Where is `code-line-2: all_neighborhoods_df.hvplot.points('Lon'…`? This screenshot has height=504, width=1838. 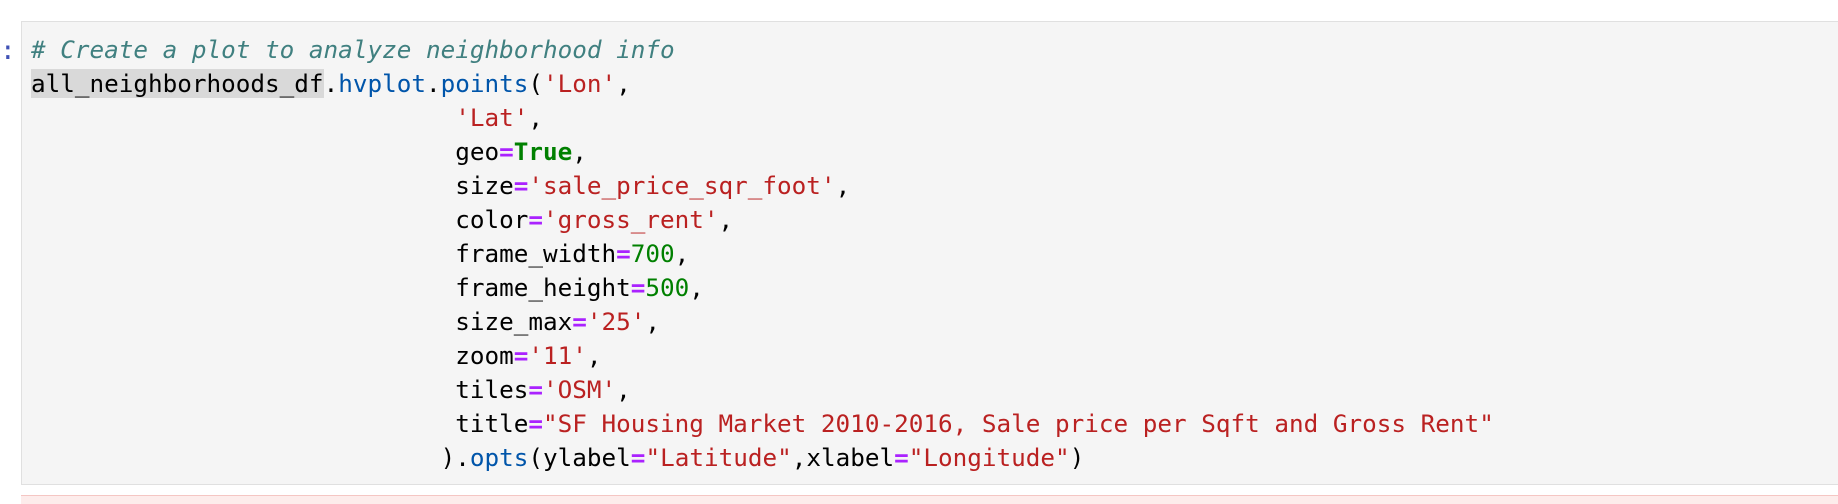
code-line-2: all_neighborhoods_df.hvplot.points('Lon'… is located at coordinates (762, 84).